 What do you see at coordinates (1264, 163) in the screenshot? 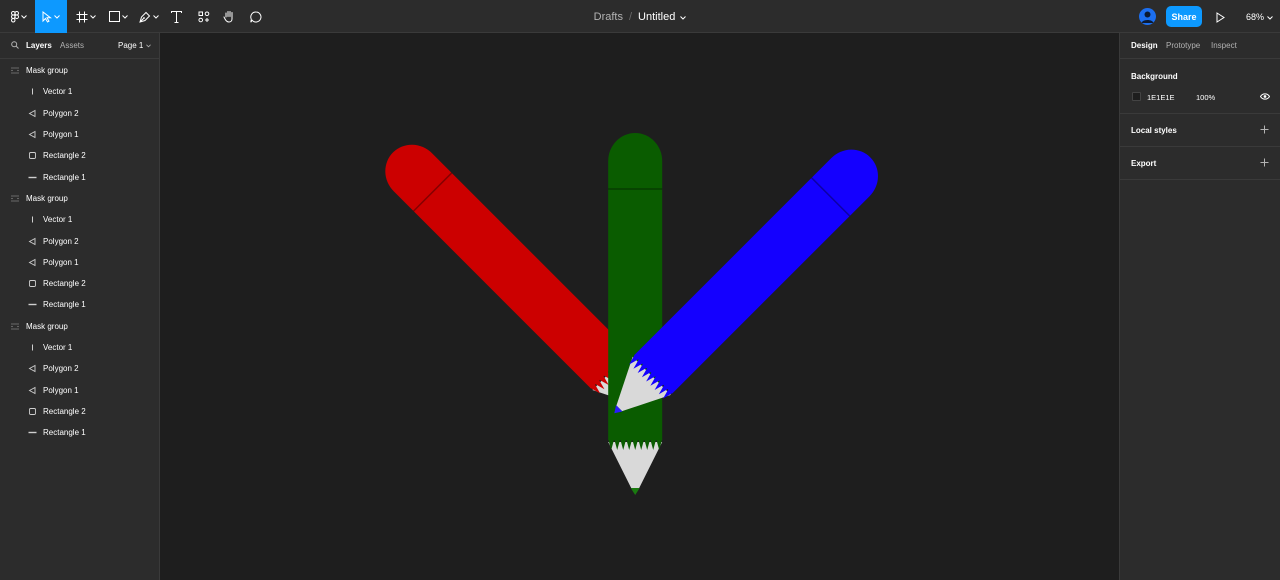
I see `add-export-plus-icon` at bounding box center [1264, 163].